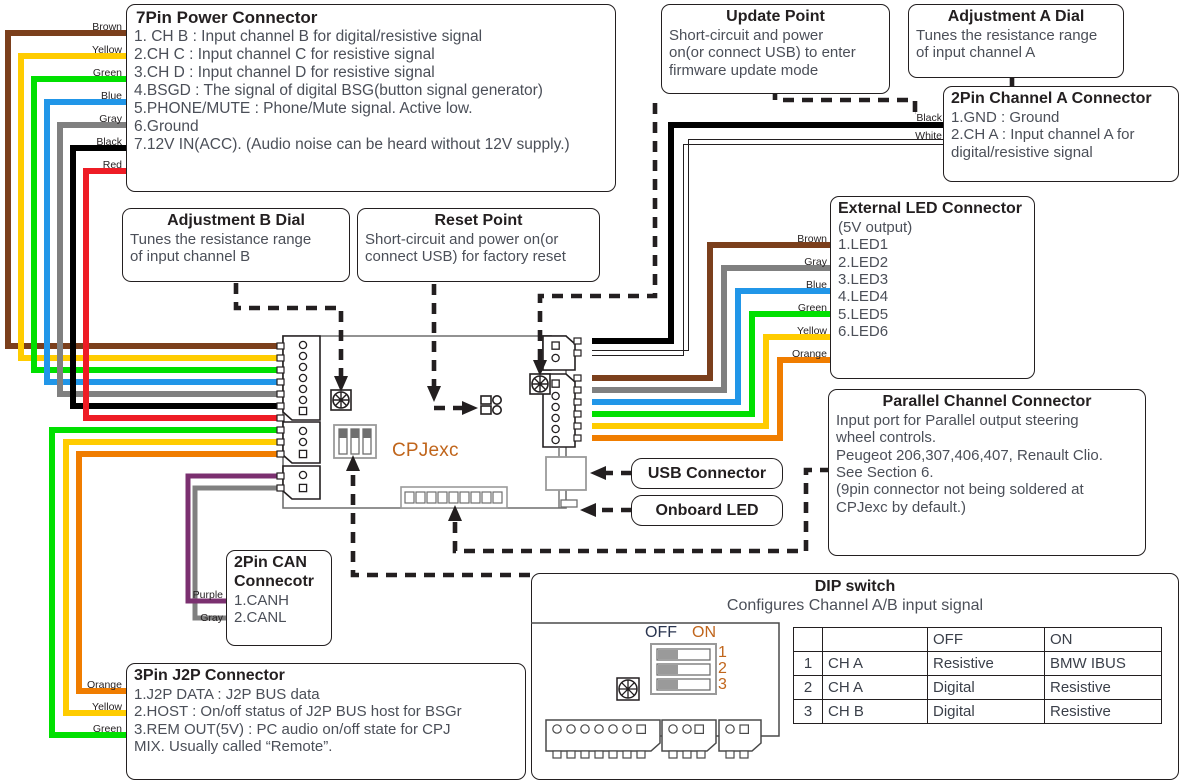  I want to click on wire-label-yellow-top: Yellow, so click(107, 50).